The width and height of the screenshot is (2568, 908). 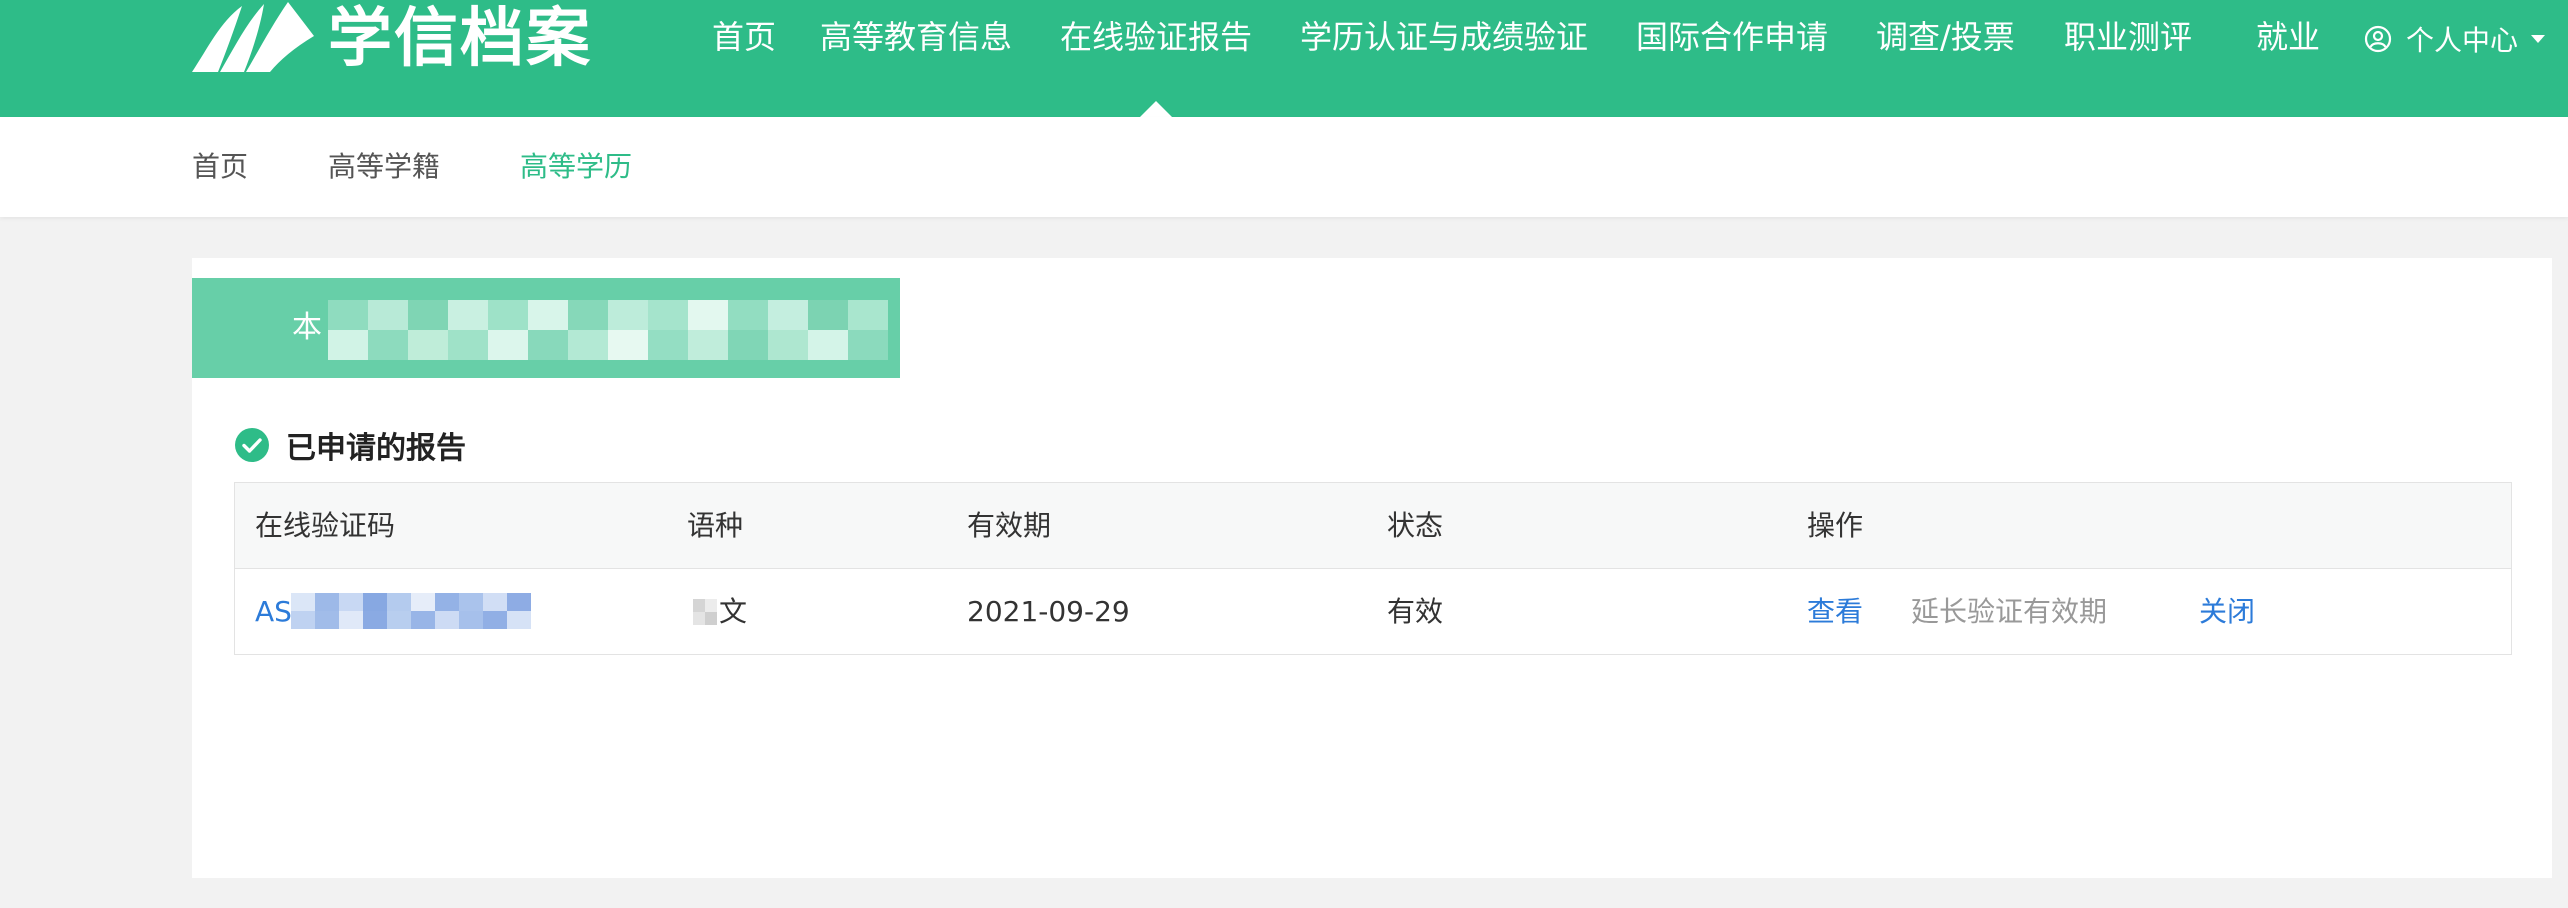 I want to click on redacted-language, so click(x=705, y=612).